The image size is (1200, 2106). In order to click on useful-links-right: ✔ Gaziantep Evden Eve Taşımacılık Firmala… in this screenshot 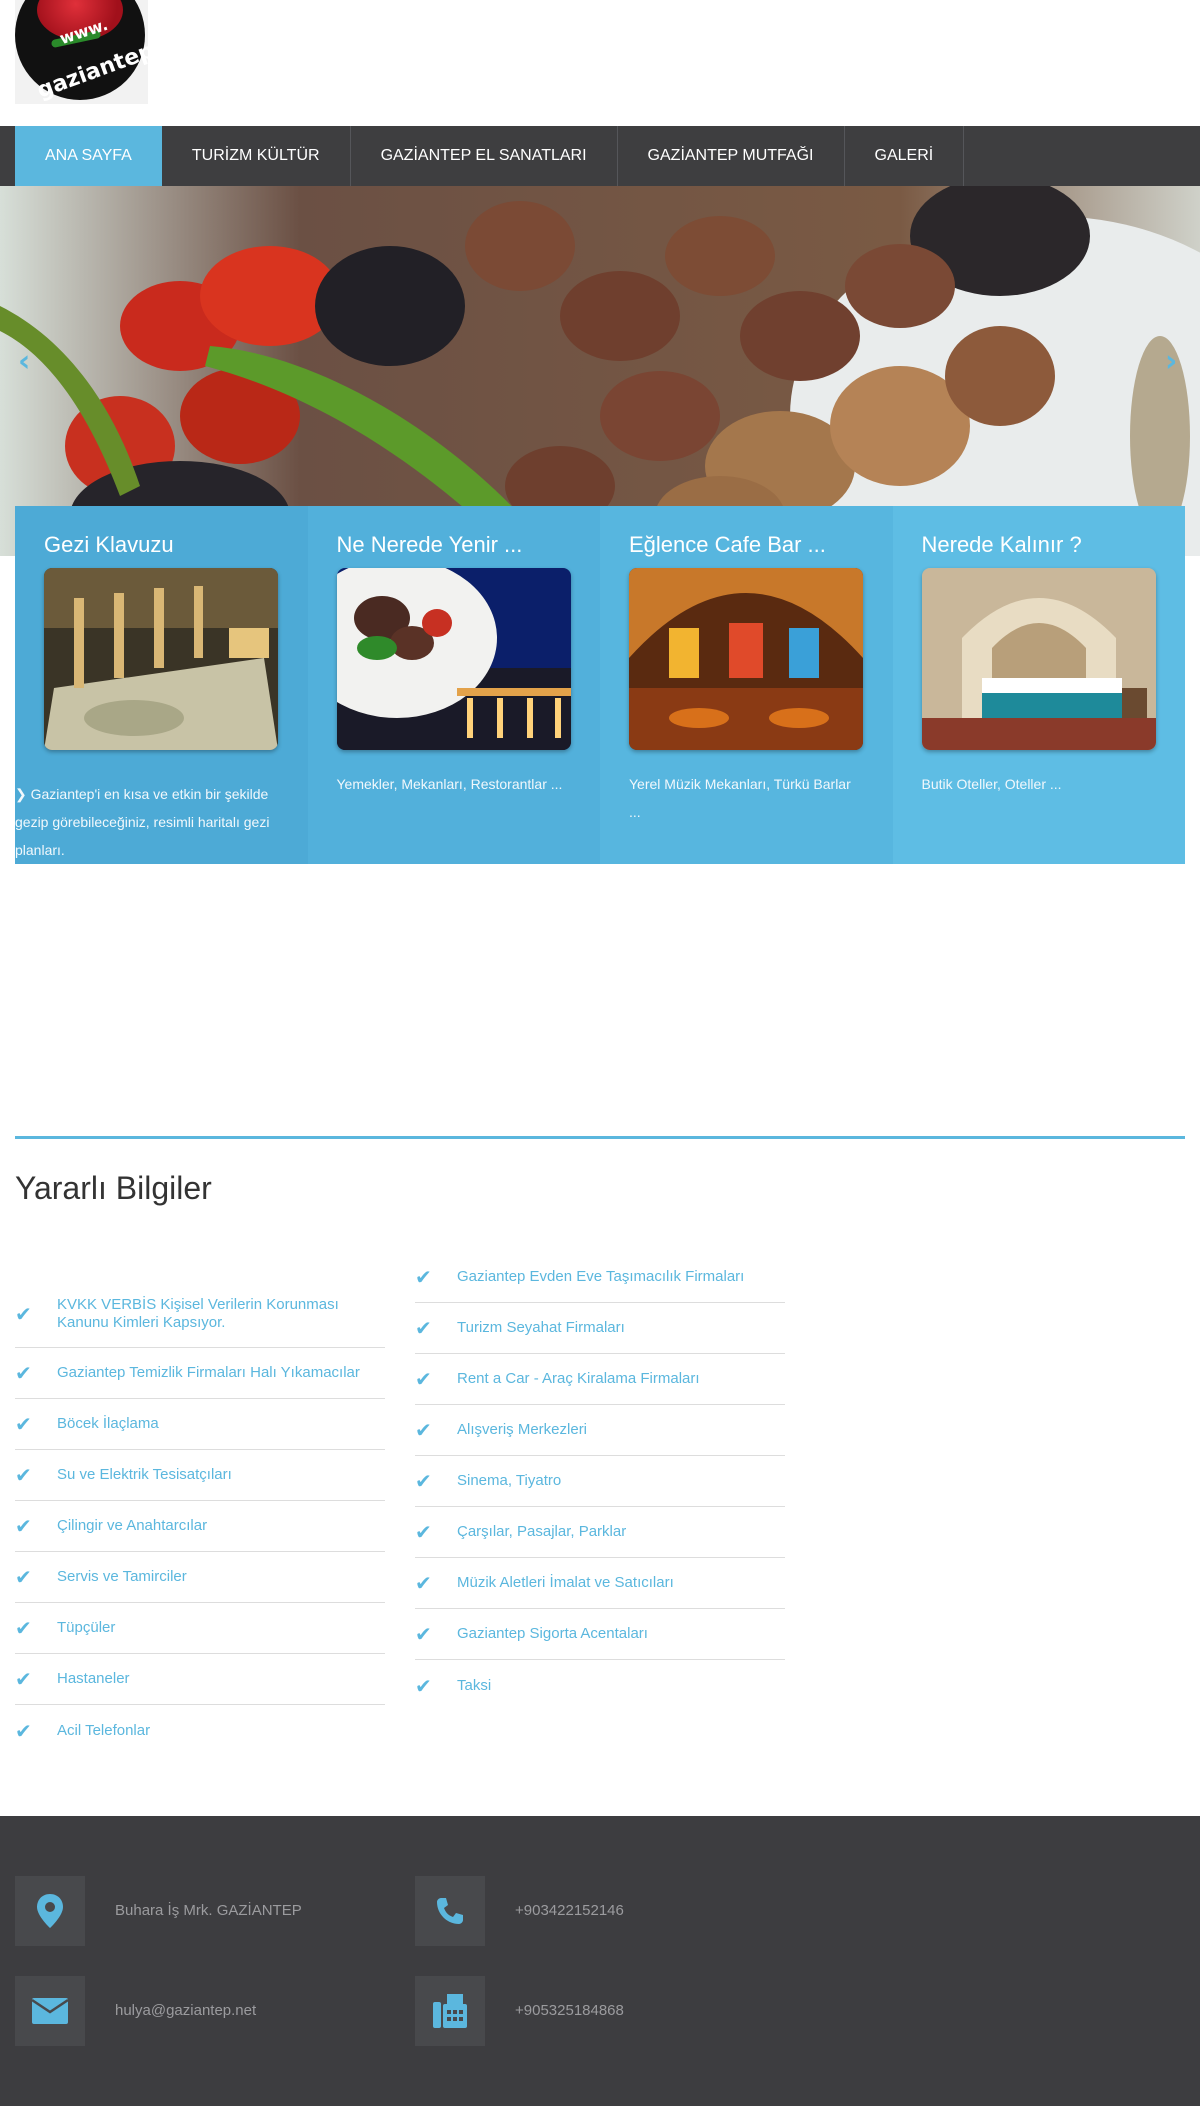, I will do `click(600, 1481)`.